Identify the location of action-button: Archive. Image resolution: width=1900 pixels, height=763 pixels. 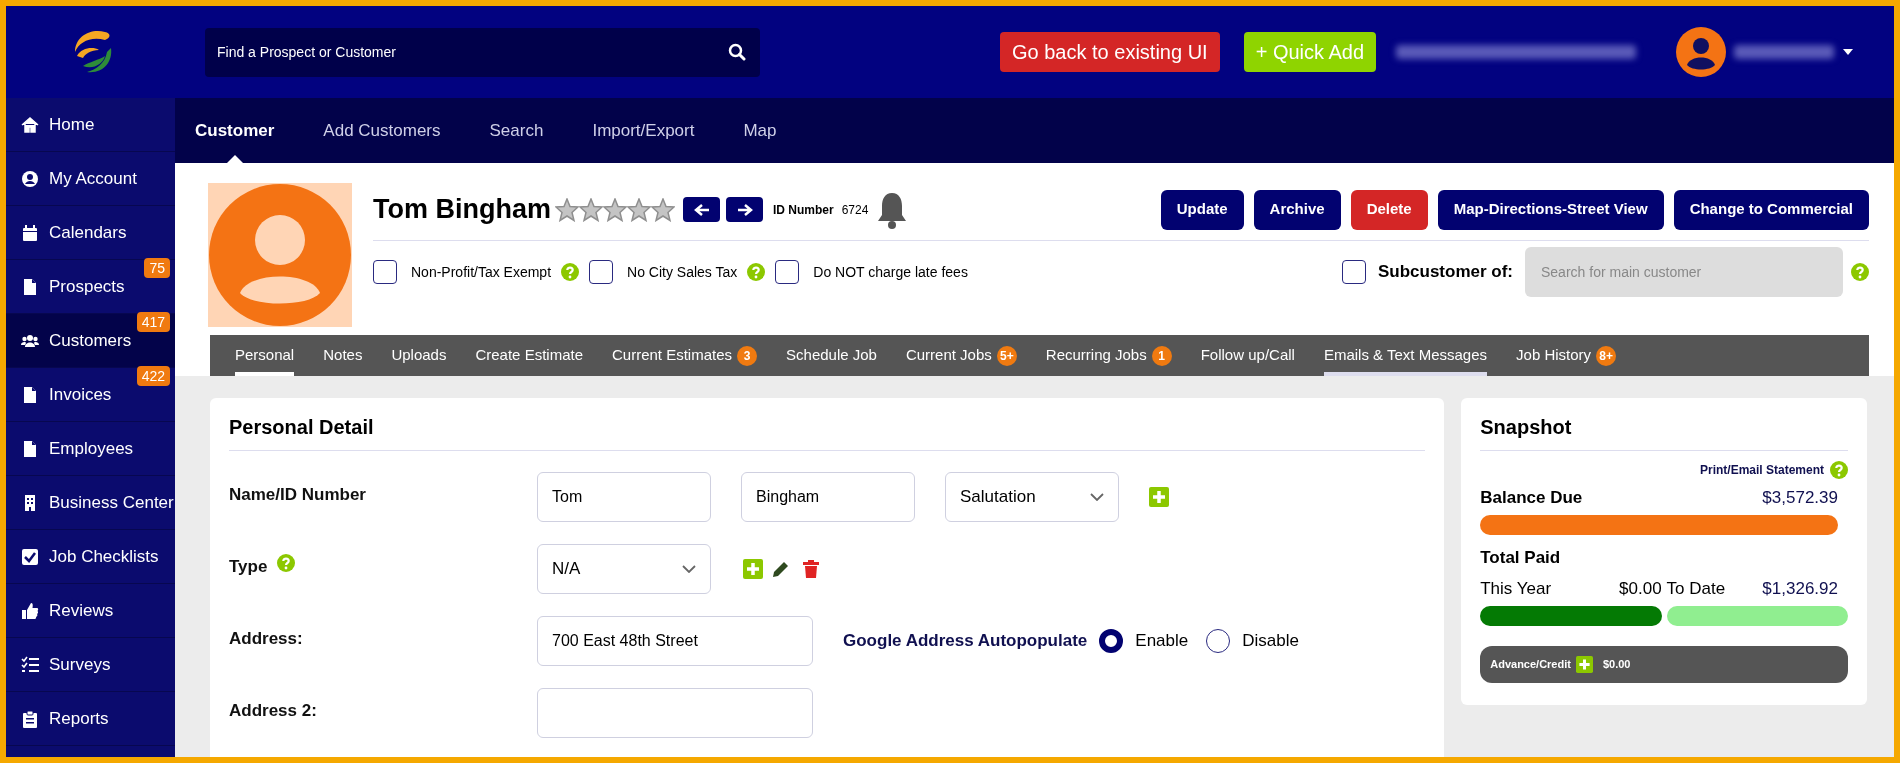
(1297, 209).